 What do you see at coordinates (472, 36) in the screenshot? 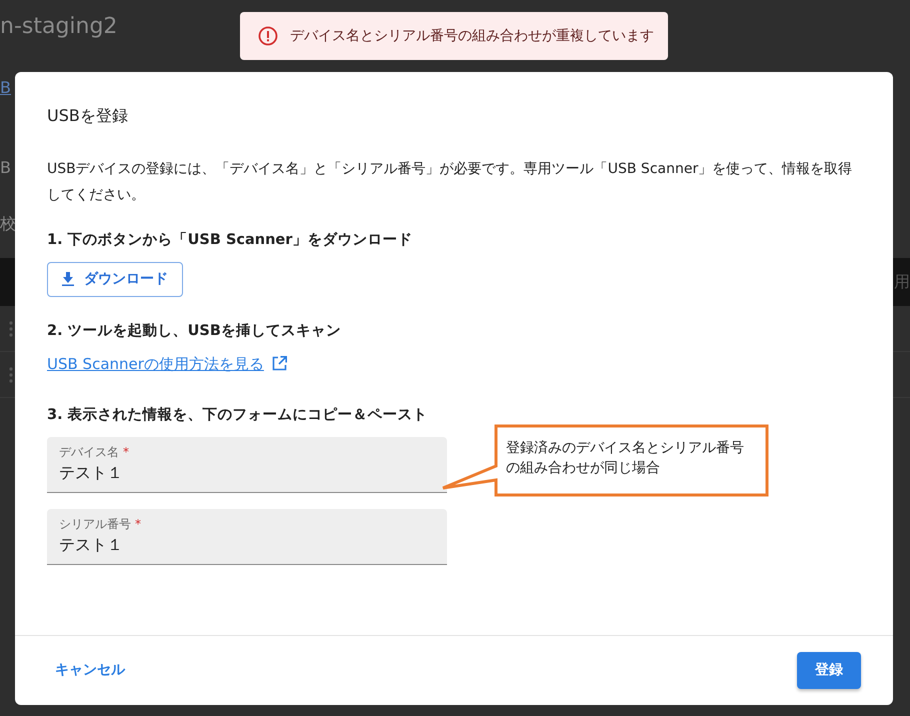
I see `toast-message: デバイス名とシリアル番号の組み合わせが重複しています` at bounding box center [472, 36].